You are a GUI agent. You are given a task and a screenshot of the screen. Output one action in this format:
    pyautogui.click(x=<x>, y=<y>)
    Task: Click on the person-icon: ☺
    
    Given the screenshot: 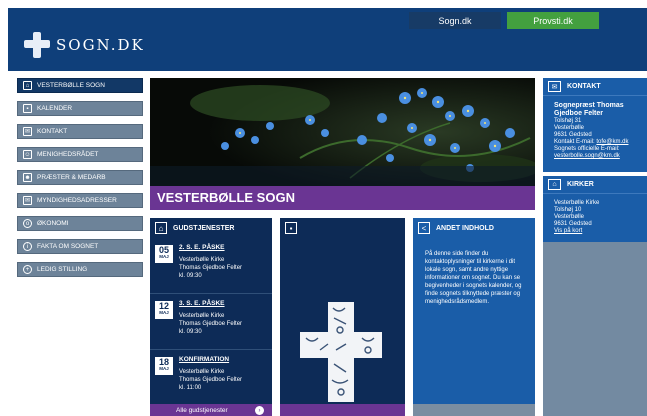 What is the action you would take?
    pyautogui.click(x=27, y=154)
    